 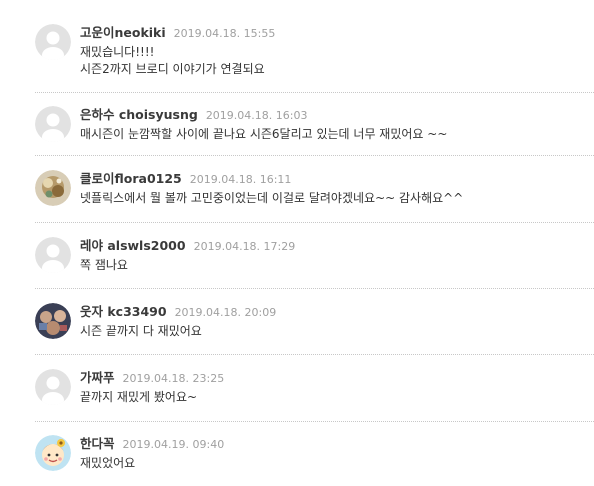 I want to click on comment-text-line: 재밌습니다!!!!, so click(x=117, y=52).